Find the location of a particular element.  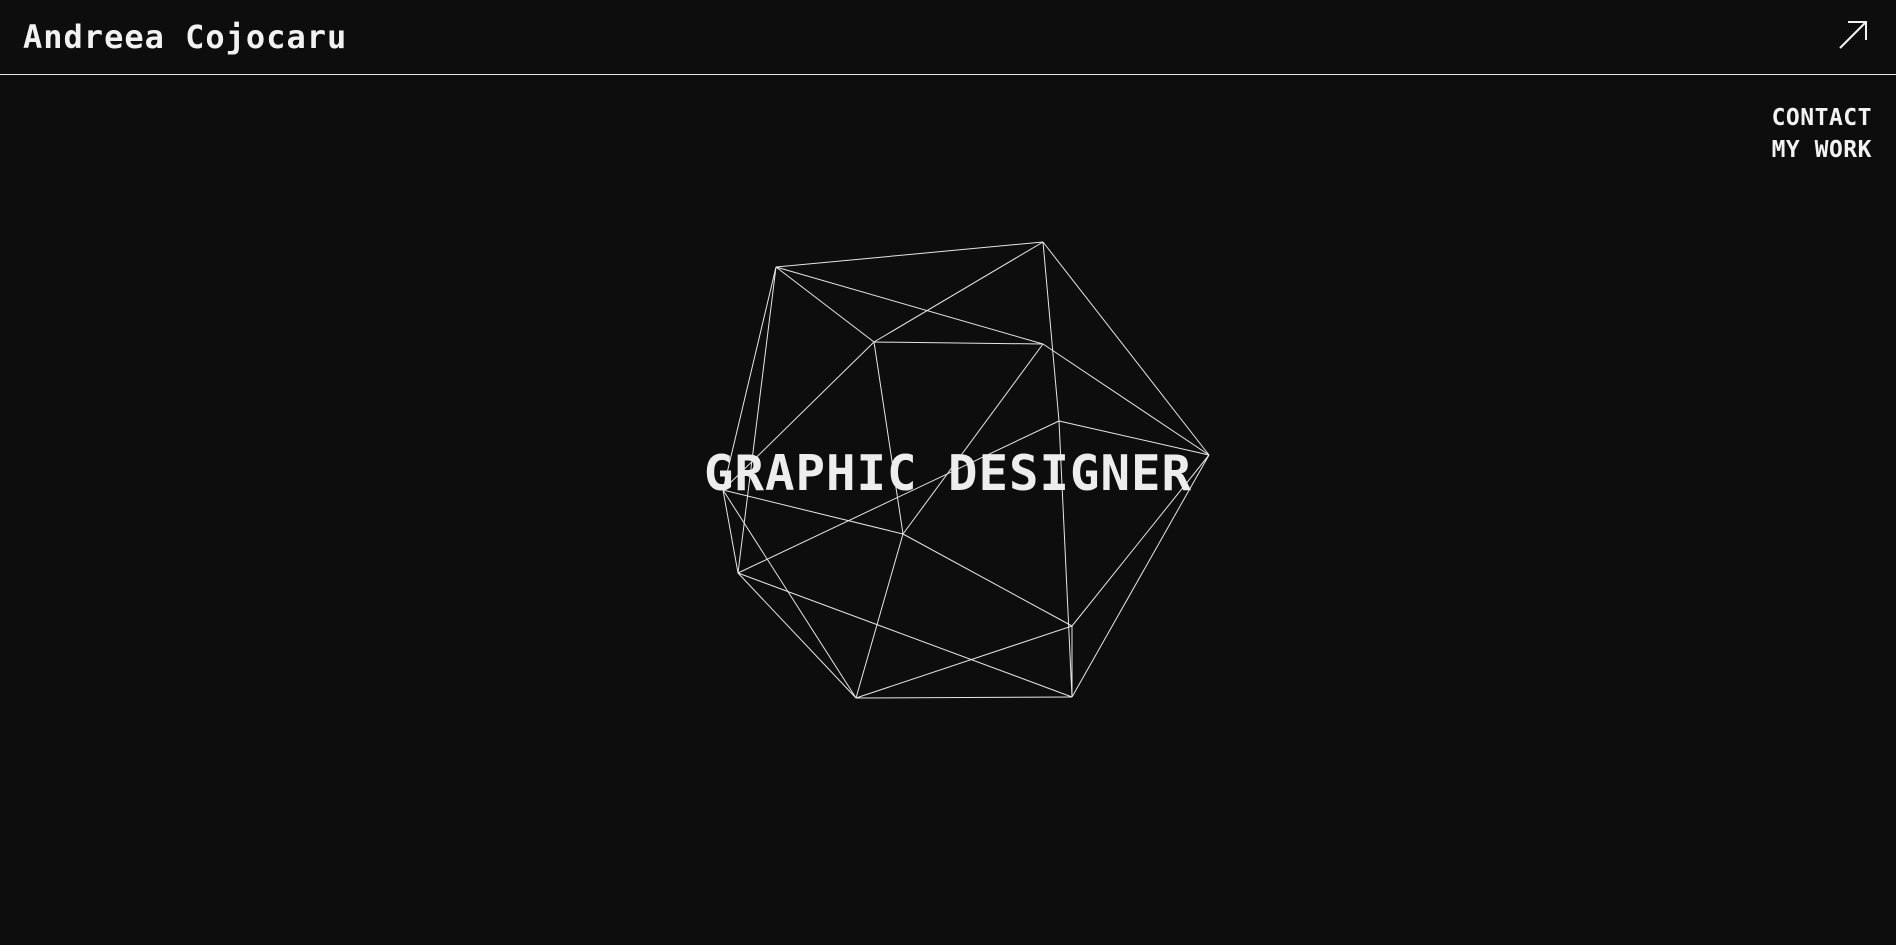

nav-contact-link: CONTACT is located at coordinates (1822, 118).